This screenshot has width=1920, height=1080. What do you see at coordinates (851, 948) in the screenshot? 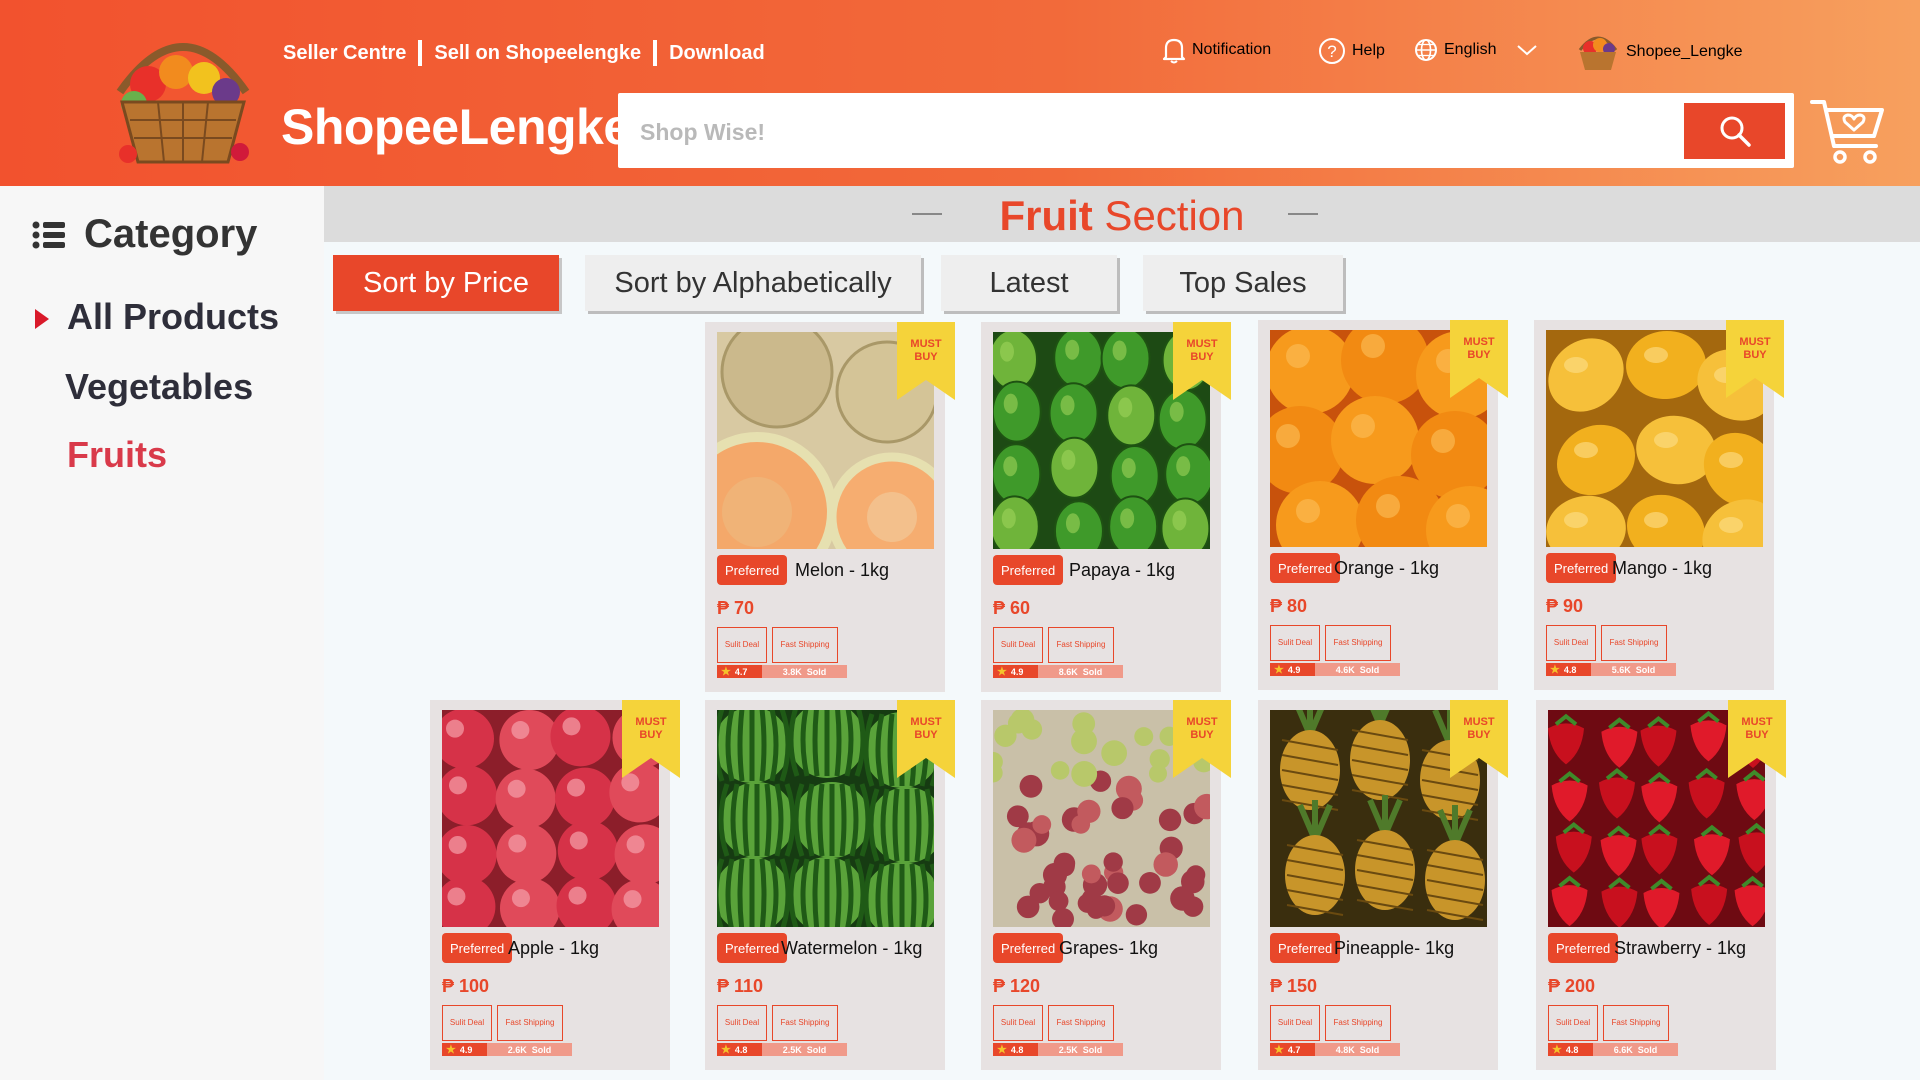
I see `product-name: Watermelon - 1kg` at bounding box center [851, 948].